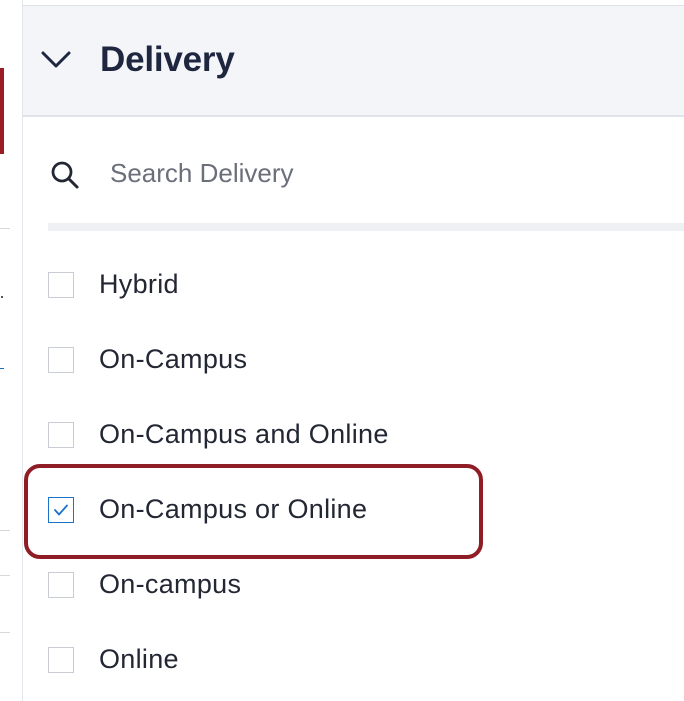 This screenshot has height=701, width=684. I want to click on search-underline, so click(366, 227).